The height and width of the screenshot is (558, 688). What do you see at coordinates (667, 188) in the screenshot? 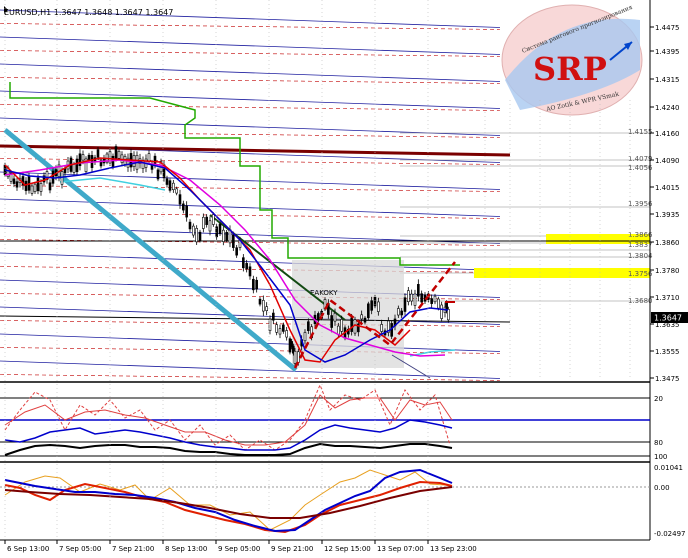
I see `price-label: 1.4015` at bounding box center [667, 188].